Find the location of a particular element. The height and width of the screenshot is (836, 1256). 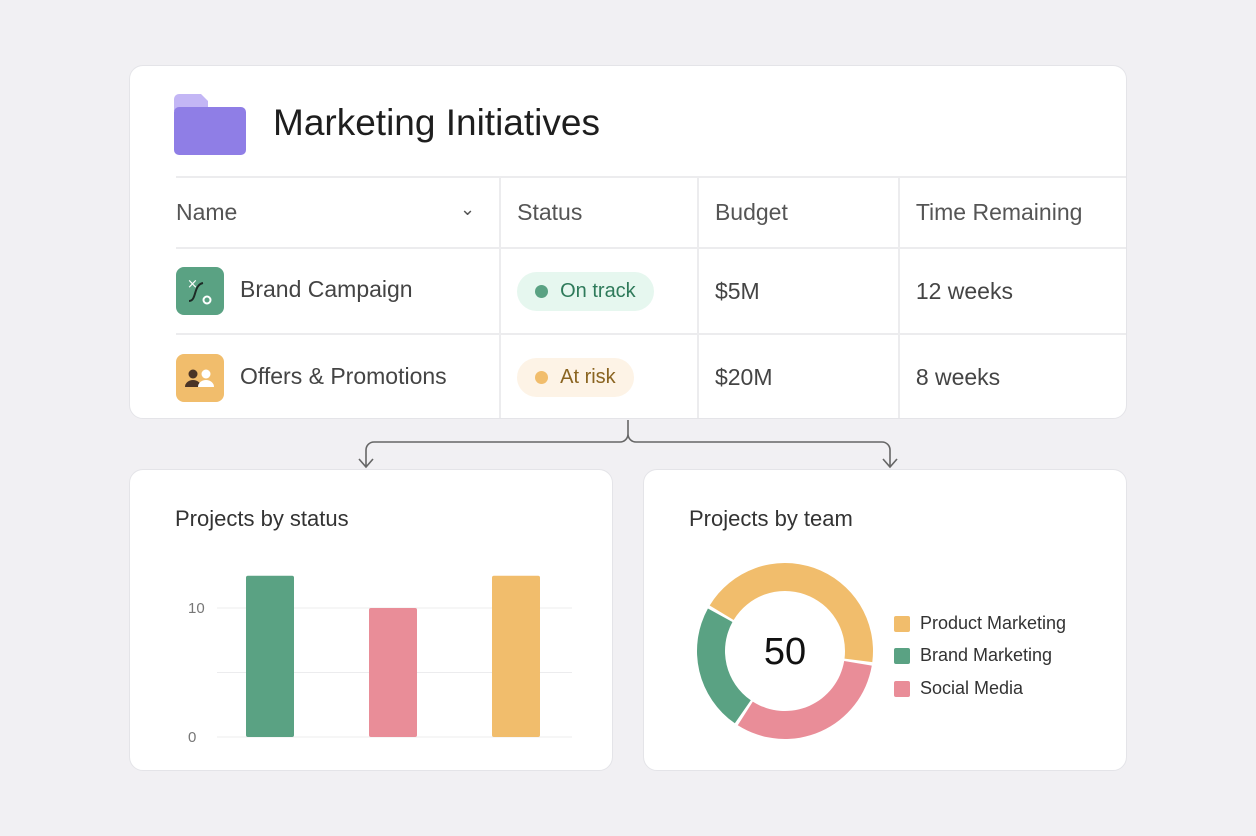

y-tick-label: 10 is located at coordinates (196, 608).